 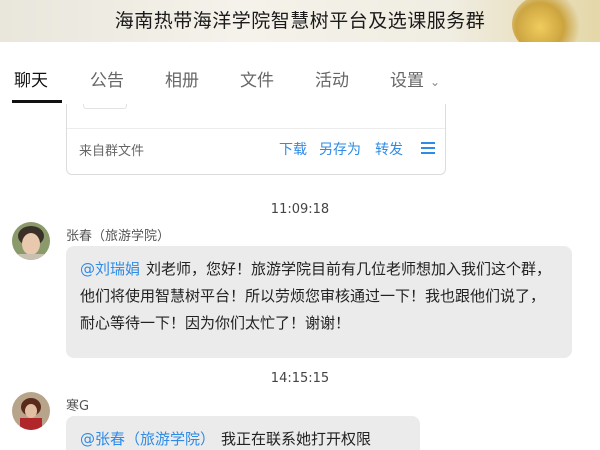 I want to click on file-source-label: 来自群文件, so click(x=112, y=151).